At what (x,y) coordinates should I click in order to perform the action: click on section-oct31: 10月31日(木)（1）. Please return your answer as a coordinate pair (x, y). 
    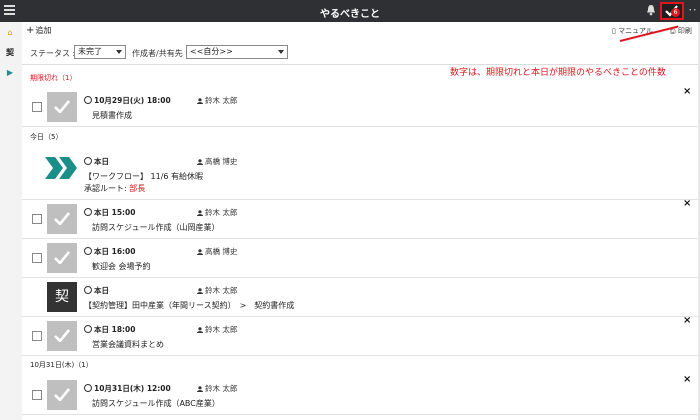
    Looking at the image, I should click on (61, 365).